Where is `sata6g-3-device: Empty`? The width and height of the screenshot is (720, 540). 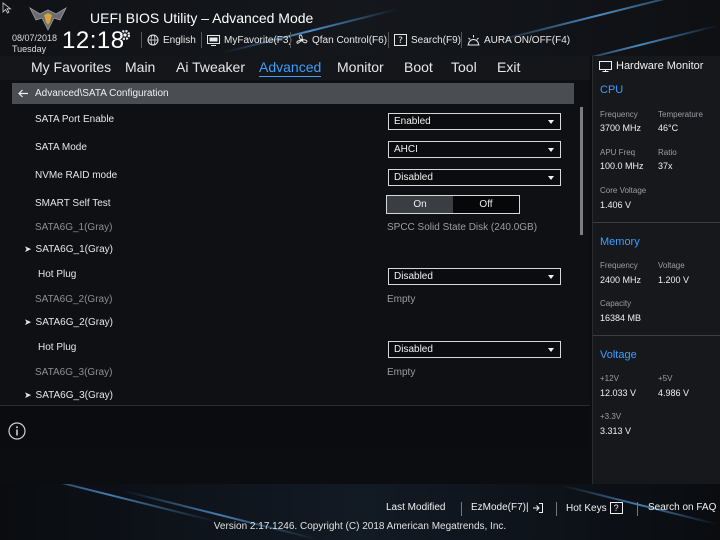 sata6g-3-device: Empty is located at coordinates (401, 372).